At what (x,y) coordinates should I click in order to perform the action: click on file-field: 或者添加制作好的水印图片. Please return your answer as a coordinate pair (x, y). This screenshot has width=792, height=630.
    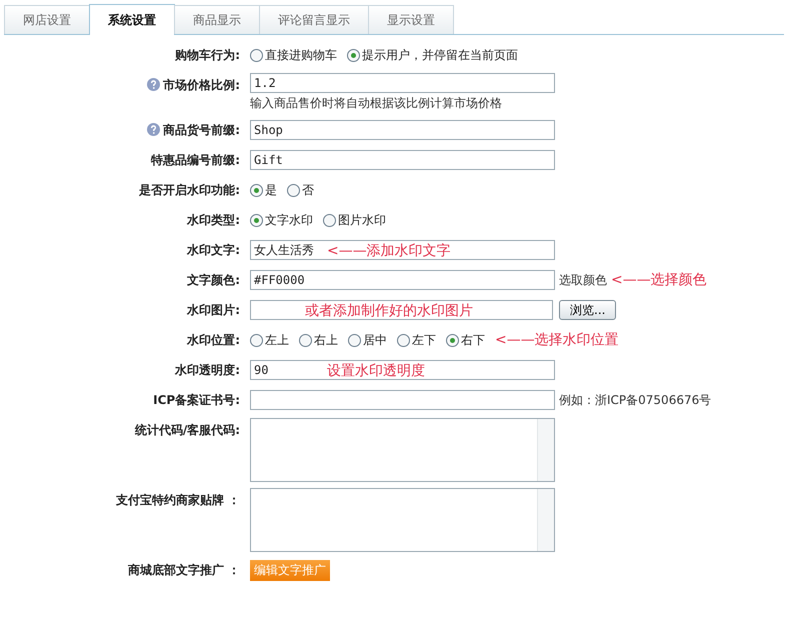
    Looking at the image, I should click on (401, 310).